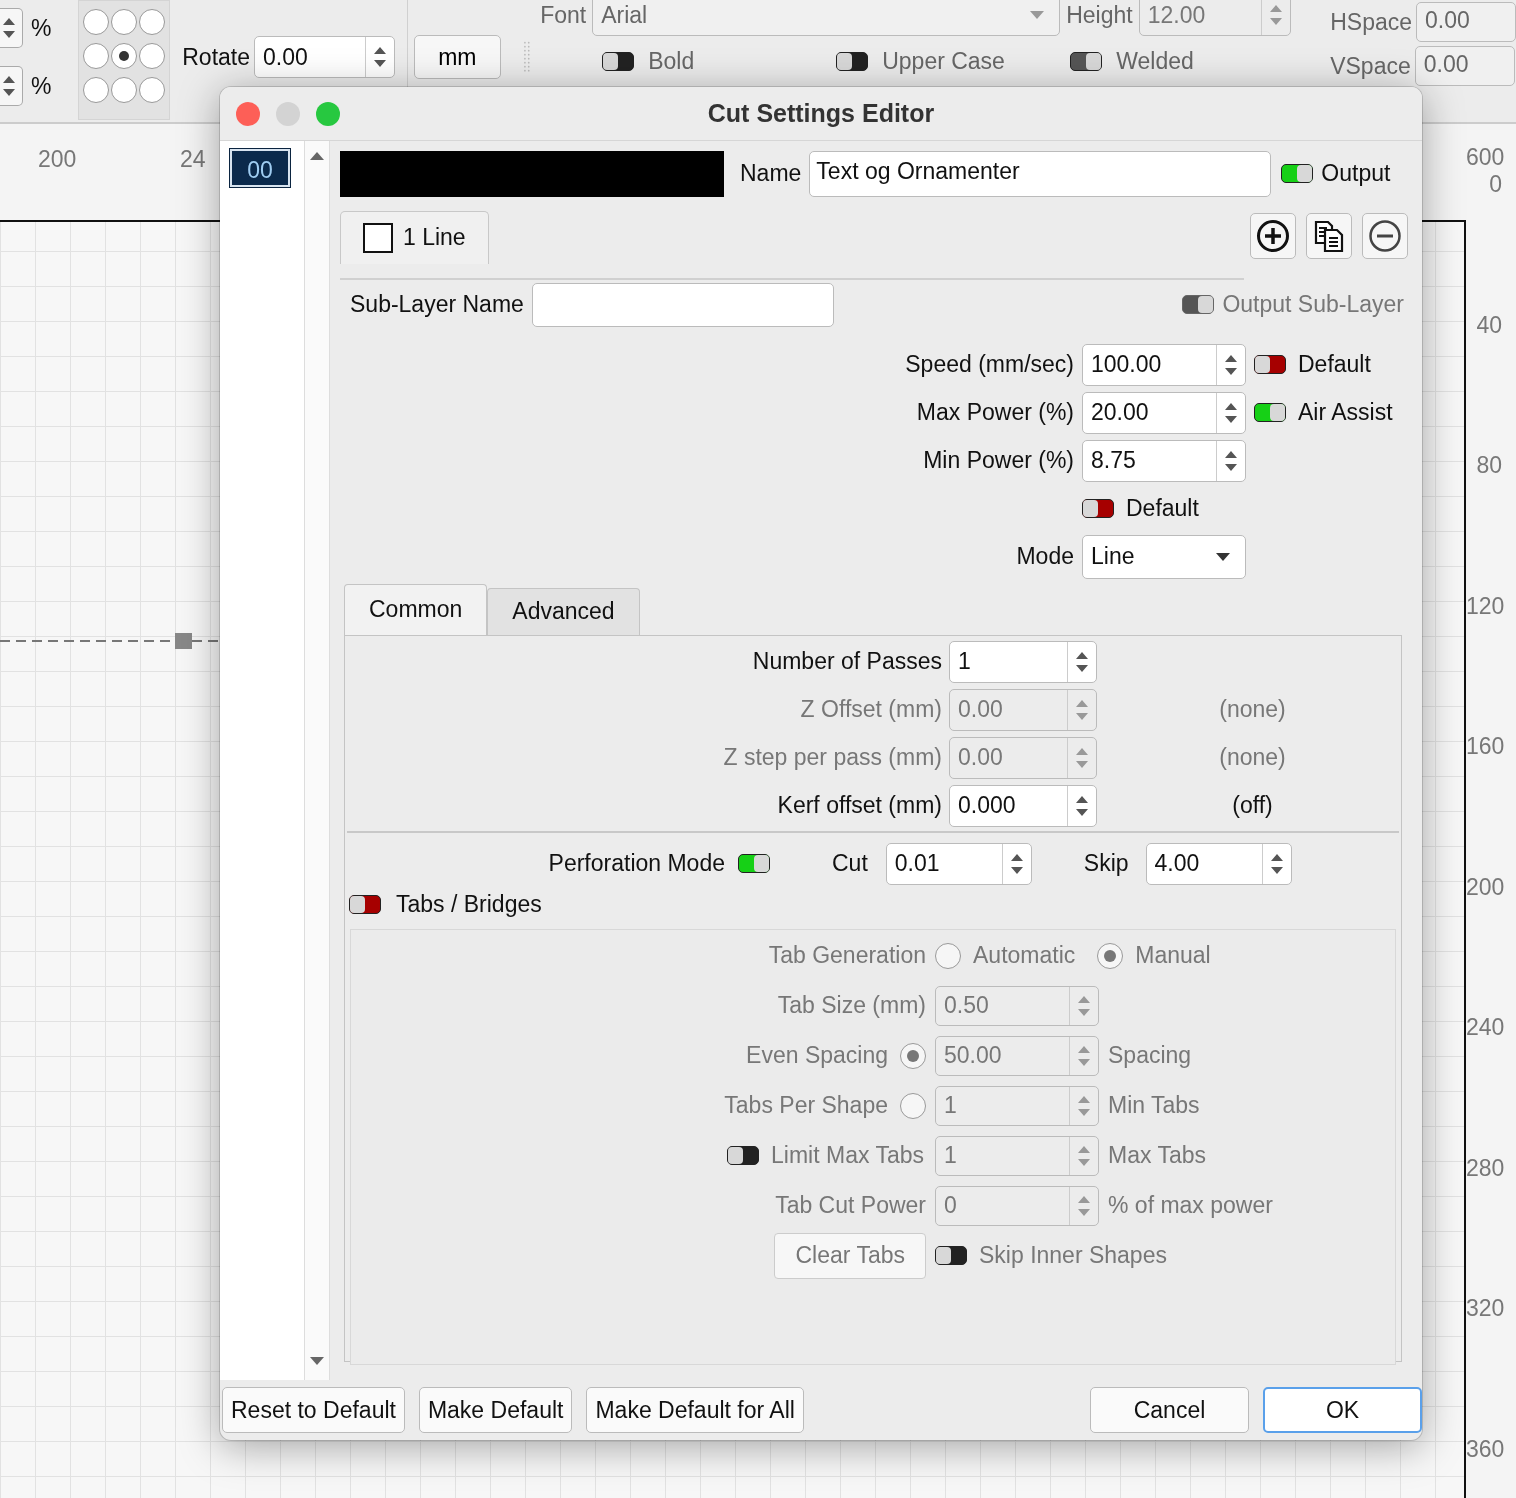 The image size is (1516, 1498). What do you see at coordinates (1150, 1055) in the screenshot?
I see `unit-label: Spacing` at bounding box center [1150, 1055].